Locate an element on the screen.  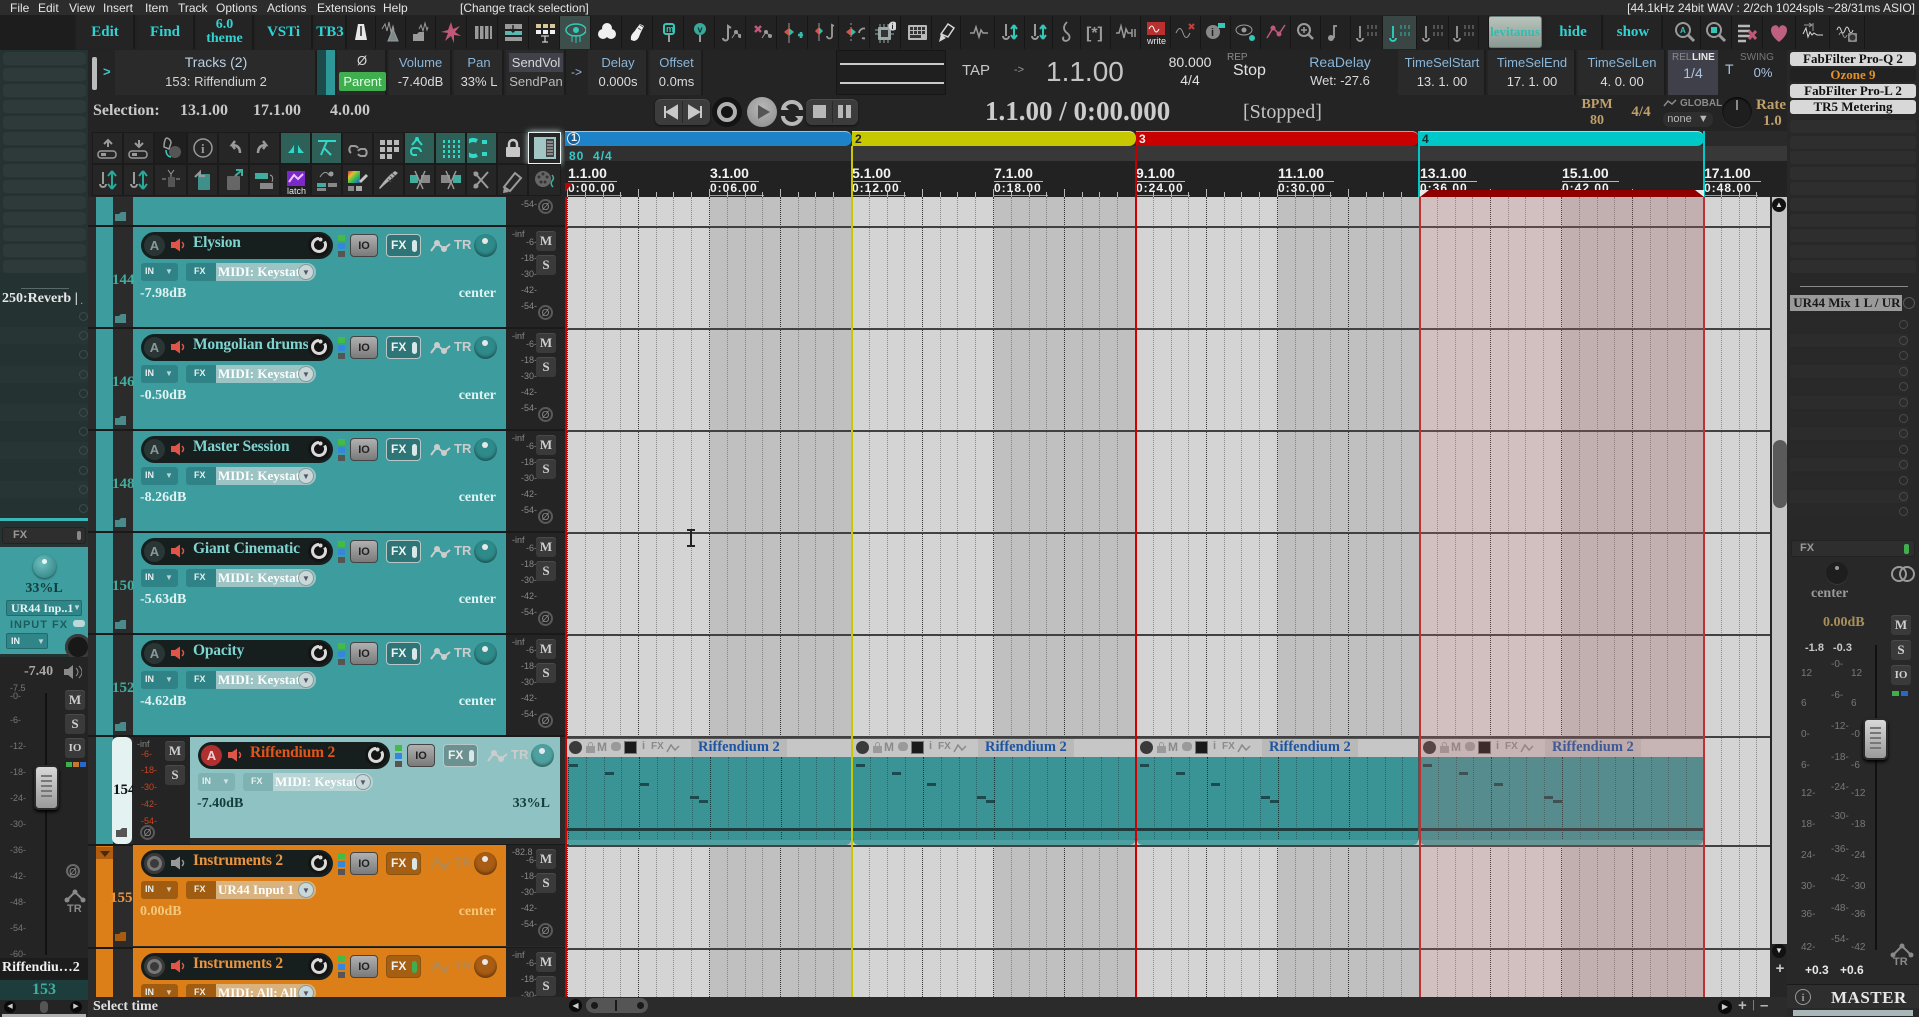
svg-text: write is located at coordinates (1156, 41).